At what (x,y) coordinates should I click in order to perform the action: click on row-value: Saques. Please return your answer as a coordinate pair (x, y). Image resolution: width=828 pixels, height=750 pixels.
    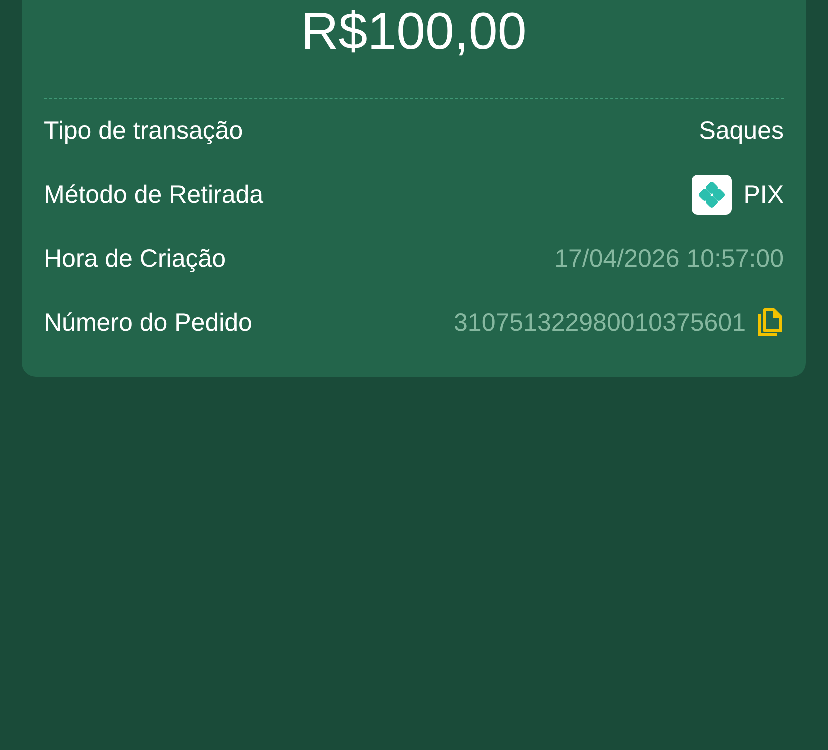
    Looking at the image, I should click on (741, 131).